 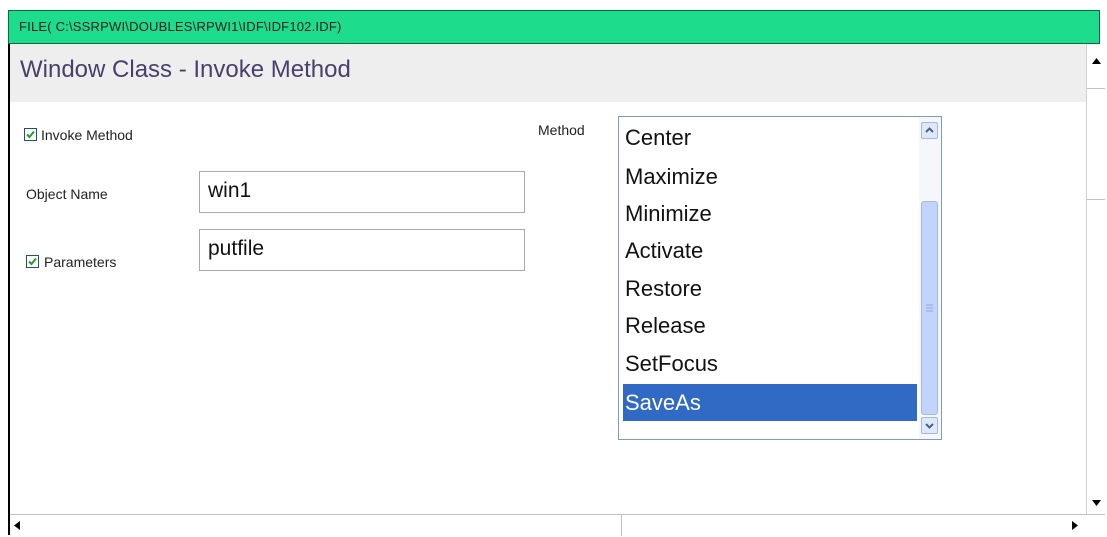 What do you see at coordinates (553, 4) in the screenshot?
I see `top-border` at bounding box center [553, 4].